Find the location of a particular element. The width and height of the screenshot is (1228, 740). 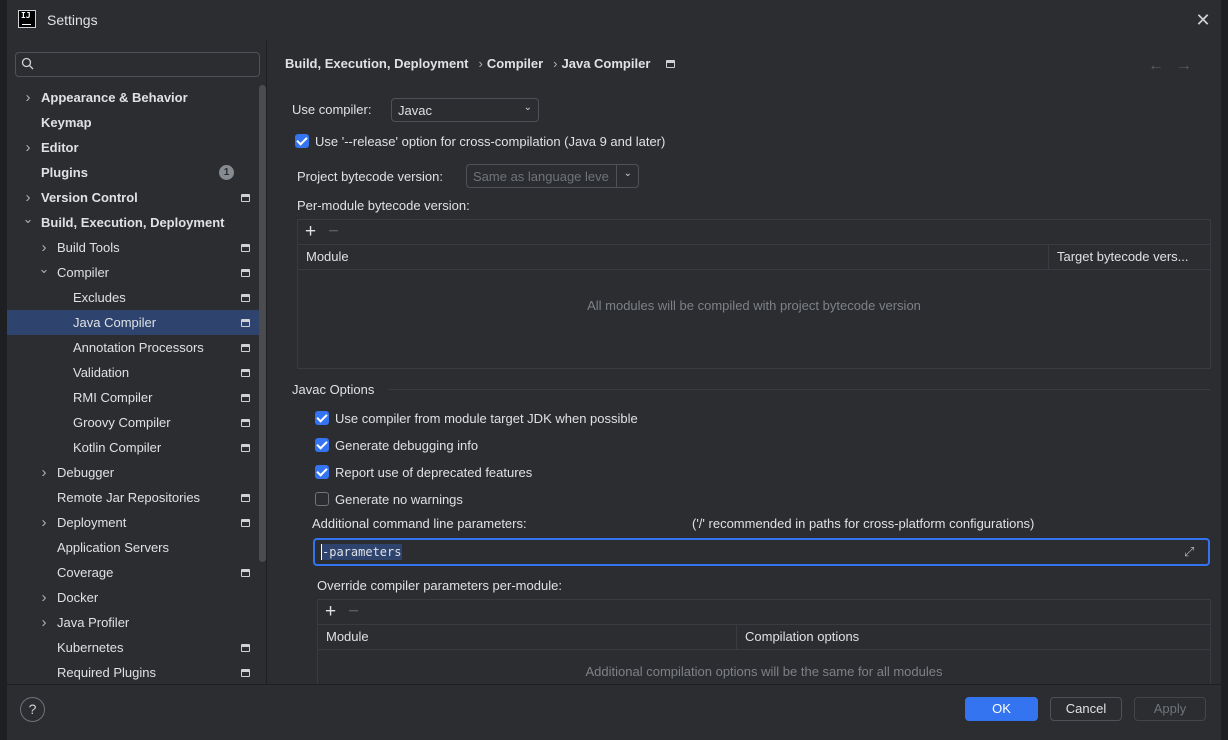

breadcrumb-item: Compiler is located at coordinates (515, 63).